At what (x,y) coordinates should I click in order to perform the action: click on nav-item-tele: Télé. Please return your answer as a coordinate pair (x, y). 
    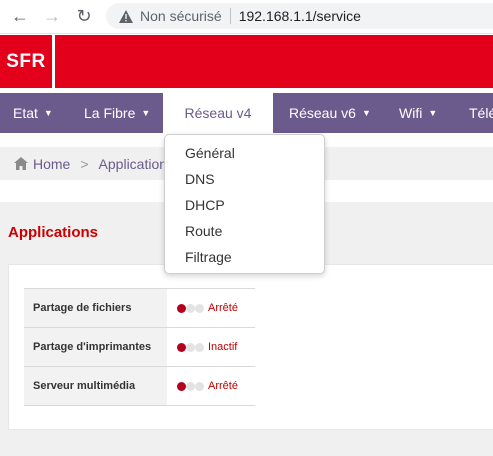
    Looking at the image, I should click on (481, 113).